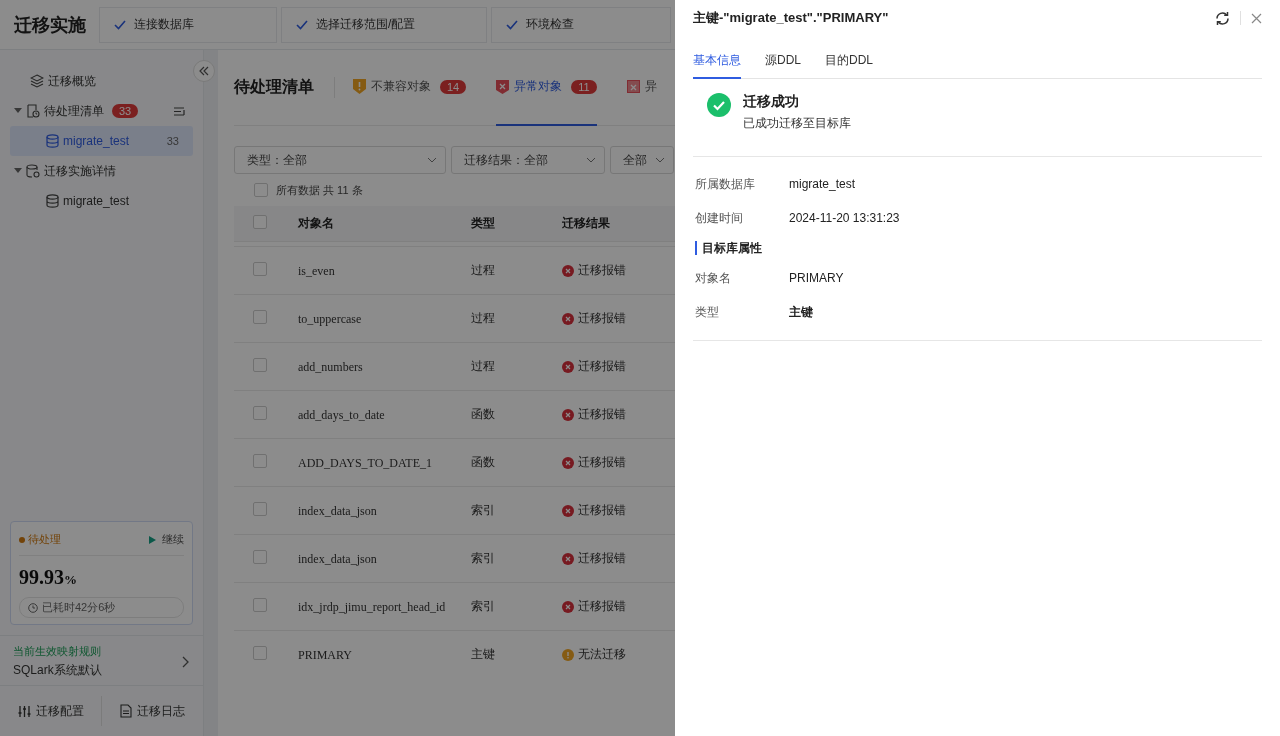 The width and height of the screenshot is (1280, 736). I want to click on table-cell-text: add_days_to_date, so click(342, 415).